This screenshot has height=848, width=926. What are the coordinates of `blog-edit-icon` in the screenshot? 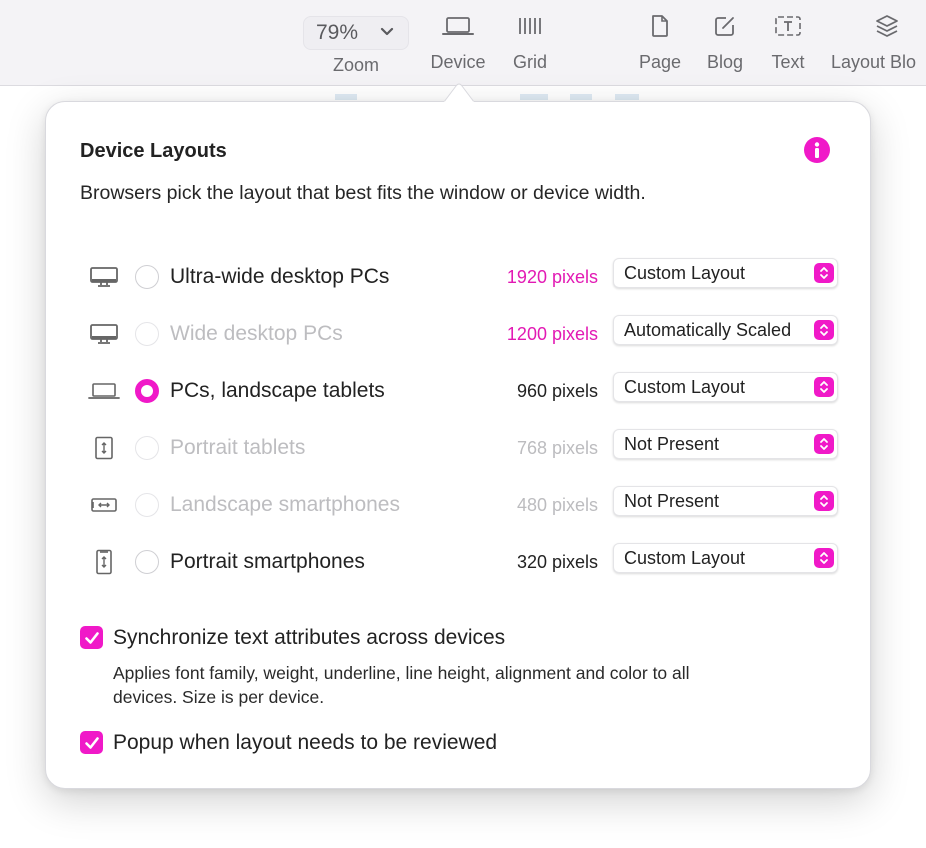 It's located at (725, 26).